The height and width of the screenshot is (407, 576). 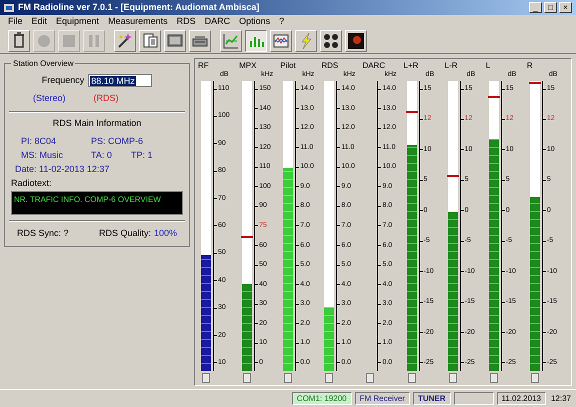 I want to click on device-status: FM Receiver, so click(x=382, y=398).